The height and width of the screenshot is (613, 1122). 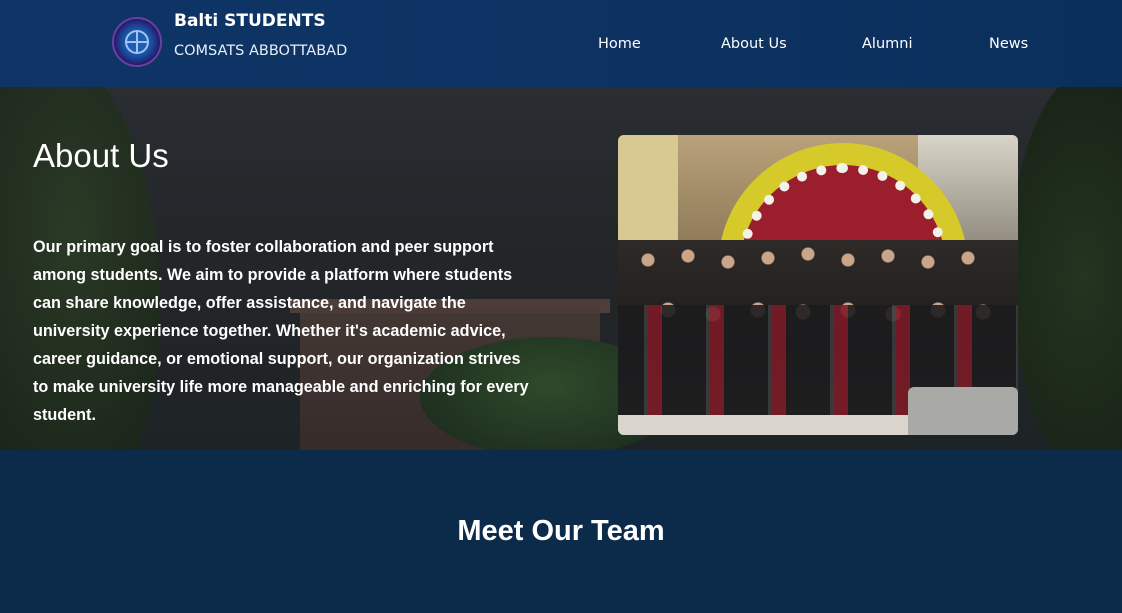 What do you see at coordinates (250, 21) in the screenshot?
I see `brand-title: Balti STUDENTS` at bounding box center [250, 21].